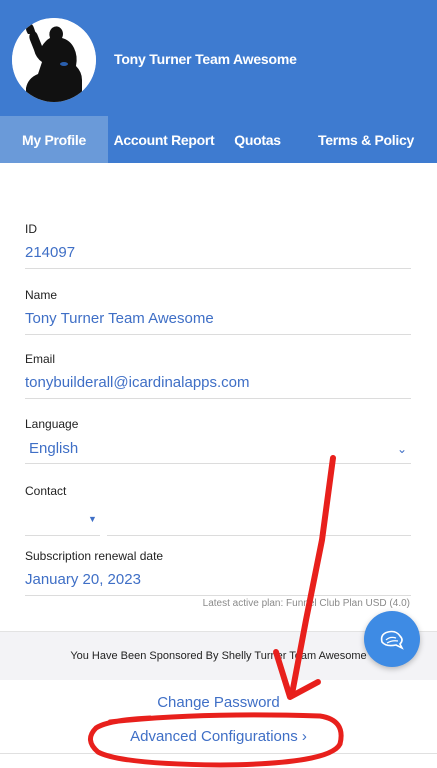 This screenshot has width=437, height=768. Describe the element at coordinates (164, 139) in the screenshot. I see `tab-account-report: Account Report` at that location.